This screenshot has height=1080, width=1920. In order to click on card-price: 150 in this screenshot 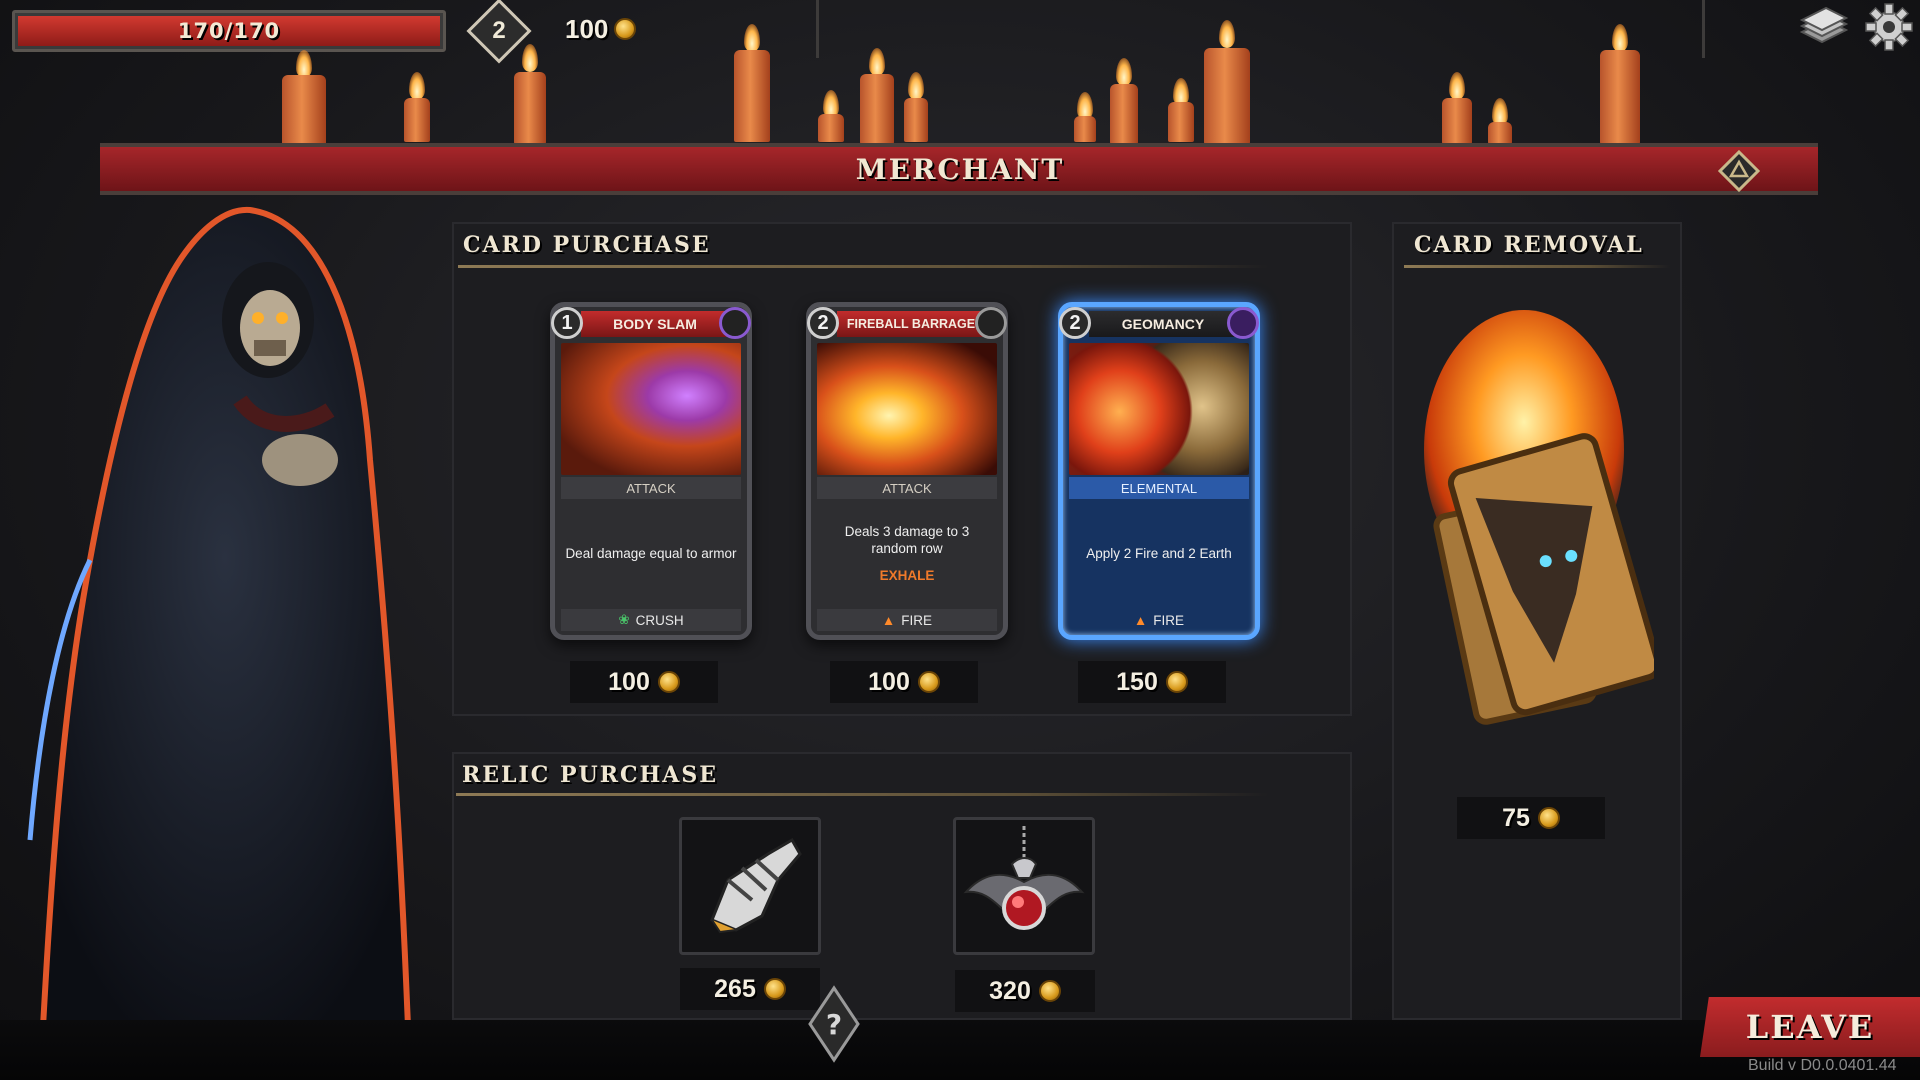, I will do `click(1152, 682)`.